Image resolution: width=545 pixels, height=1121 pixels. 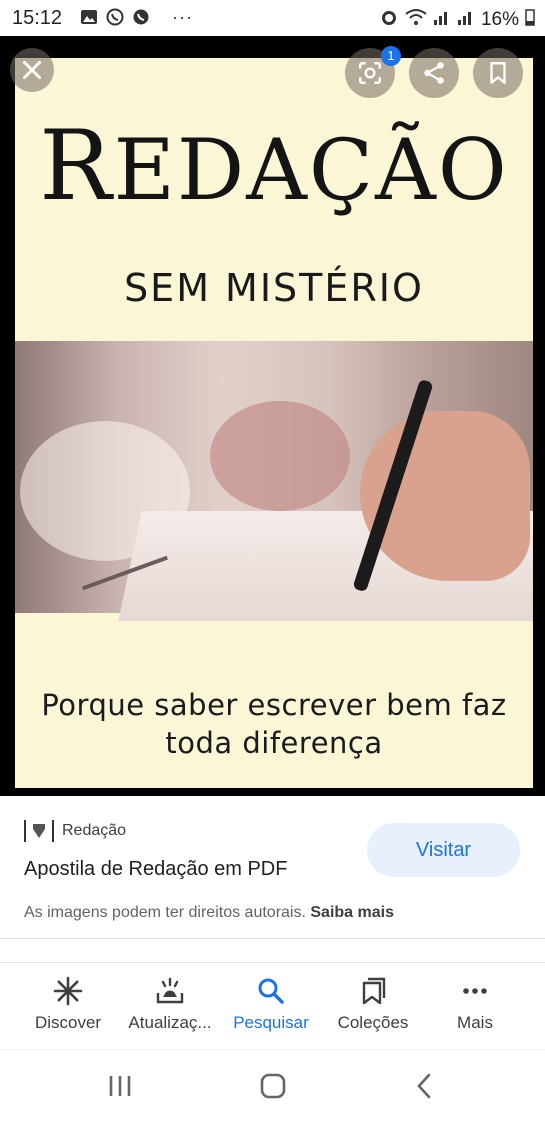 I want to click on site-favicon-icon, so click(x=39, y=831).